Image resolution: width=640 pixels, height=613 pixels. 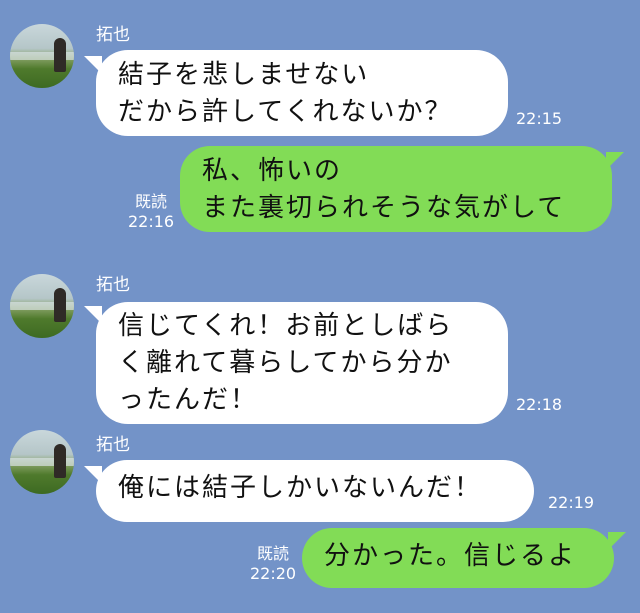 I want to click on message-time: 22:20, so click(x=273, y=573).